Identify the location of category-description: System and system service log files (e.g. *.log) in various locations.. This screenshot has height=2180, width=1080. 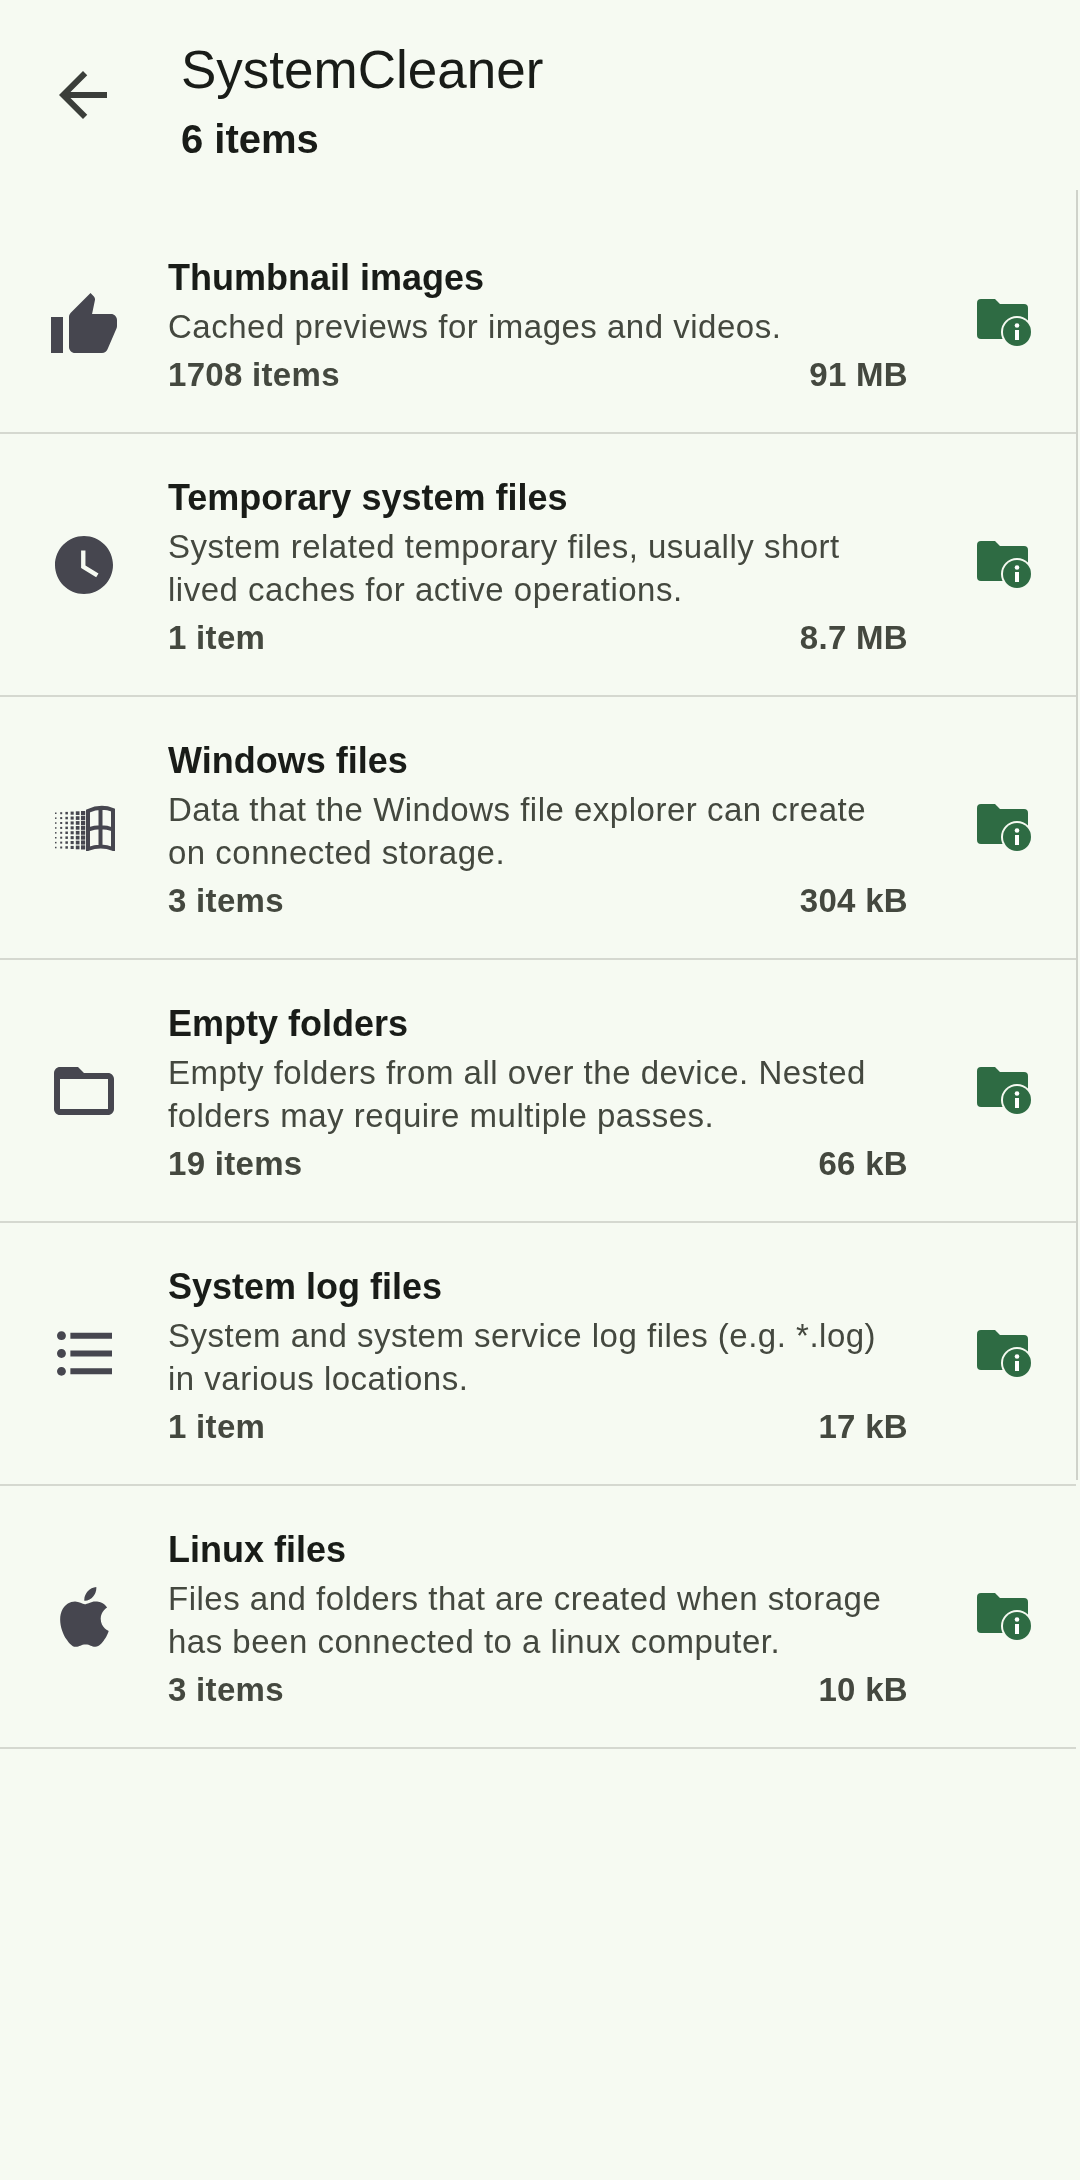
(523, 1357).